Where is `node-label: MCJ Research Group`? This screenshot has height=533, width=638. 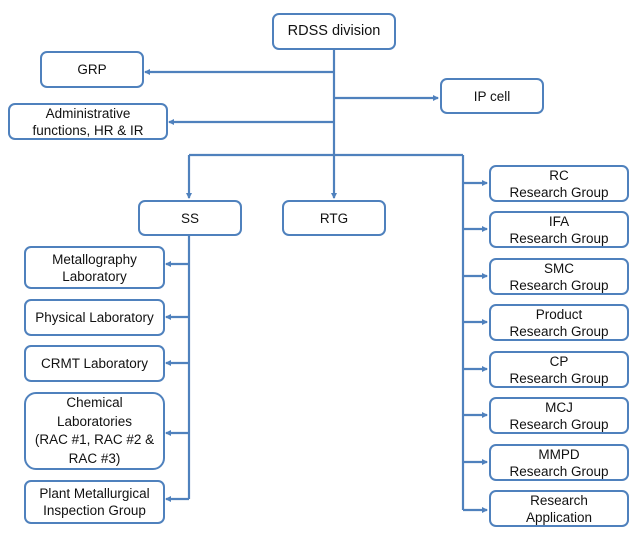 node-label: MCJ Research Group is located at coordinates (559, 415).